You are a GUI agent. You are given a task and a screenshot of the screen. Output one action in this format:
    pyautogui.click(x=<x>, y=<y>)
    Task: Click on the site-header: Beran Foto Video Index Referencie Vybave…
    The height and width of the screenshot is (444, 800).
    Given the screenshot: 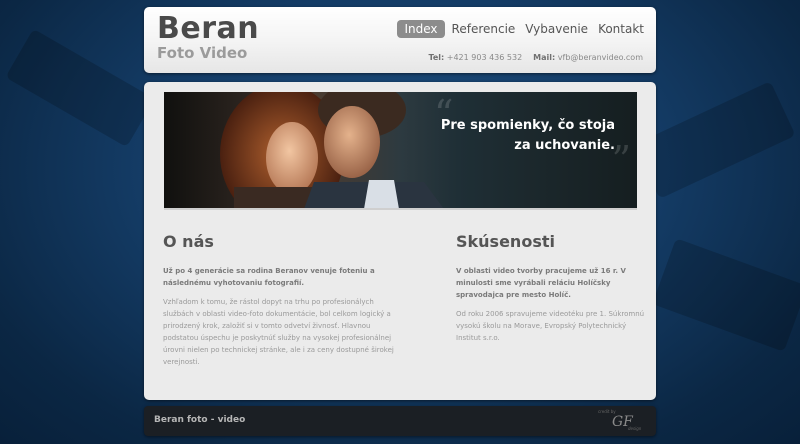 What is the action you would take?
    pyautogui.click(x=400, y=40)
    